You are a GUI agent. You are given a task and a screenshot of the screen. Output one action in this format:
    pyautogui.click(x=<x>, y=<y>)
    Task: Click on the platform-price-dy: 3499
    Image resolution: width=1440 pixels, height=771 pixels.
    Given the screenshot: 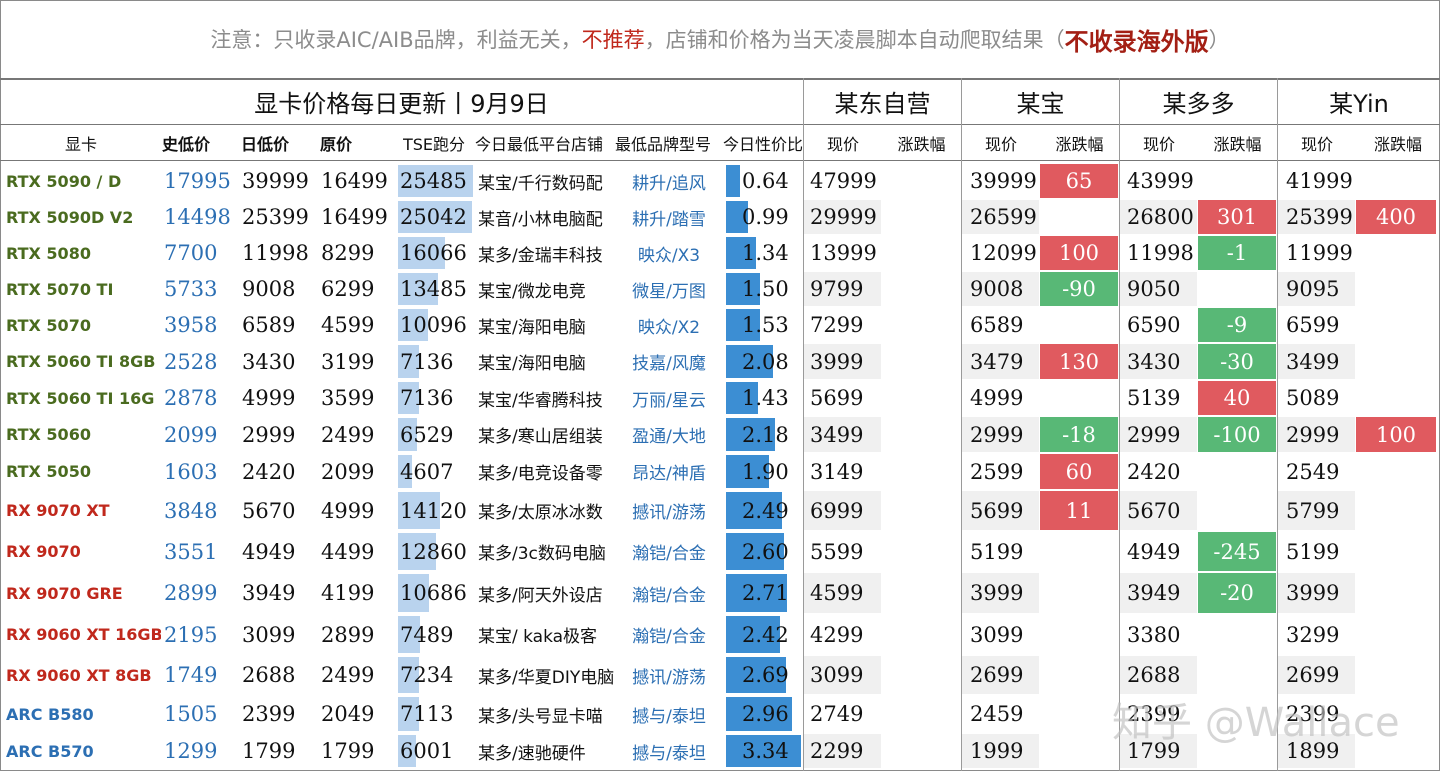 What is the action you would take?
    pyautogui.click(x=1313, y=361)
    